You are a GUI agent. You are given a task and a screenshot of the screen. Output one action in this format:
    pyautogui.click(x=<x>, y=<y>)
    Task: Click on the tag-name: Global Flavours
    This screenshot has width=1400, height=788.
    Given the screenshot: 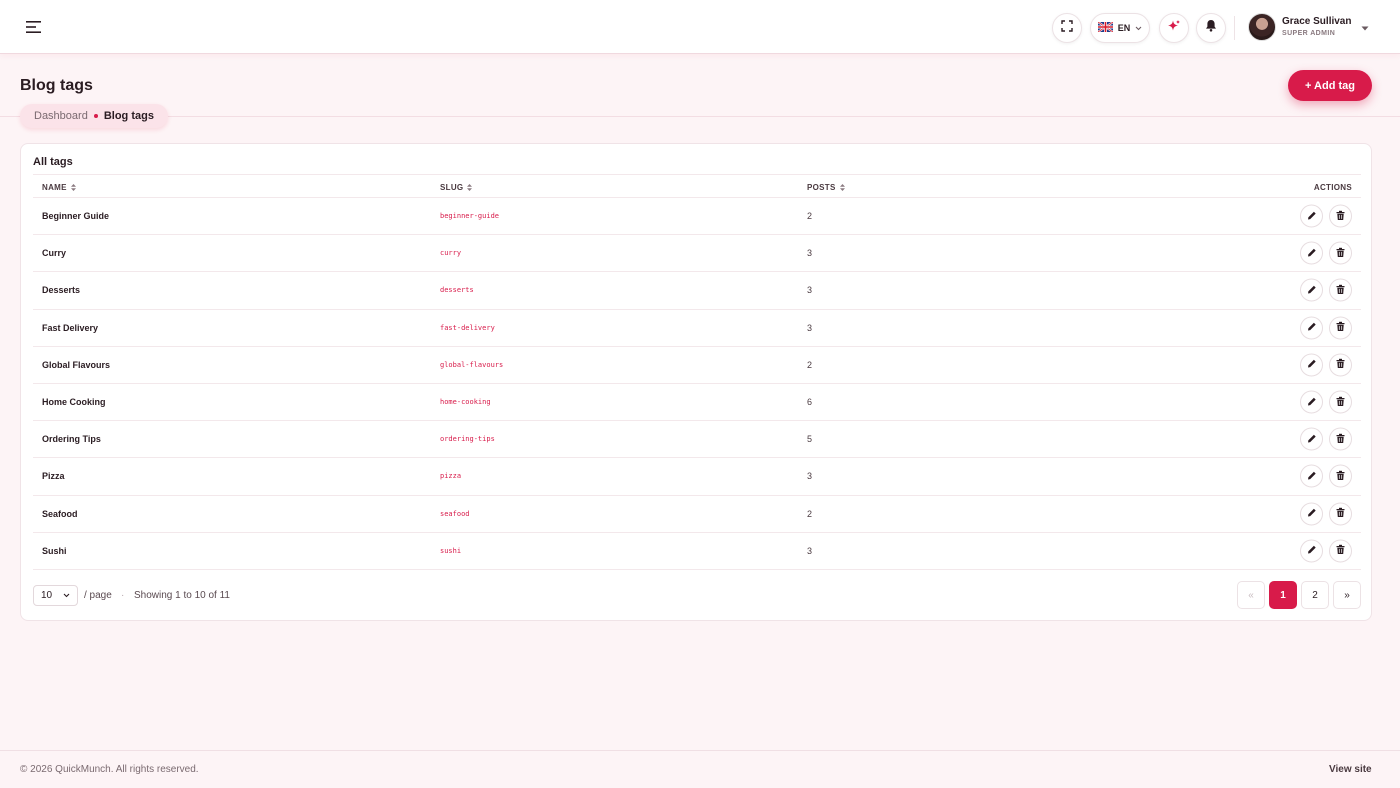 What is the action you would take?
    pyautogui.click(x=76, y=364)
    